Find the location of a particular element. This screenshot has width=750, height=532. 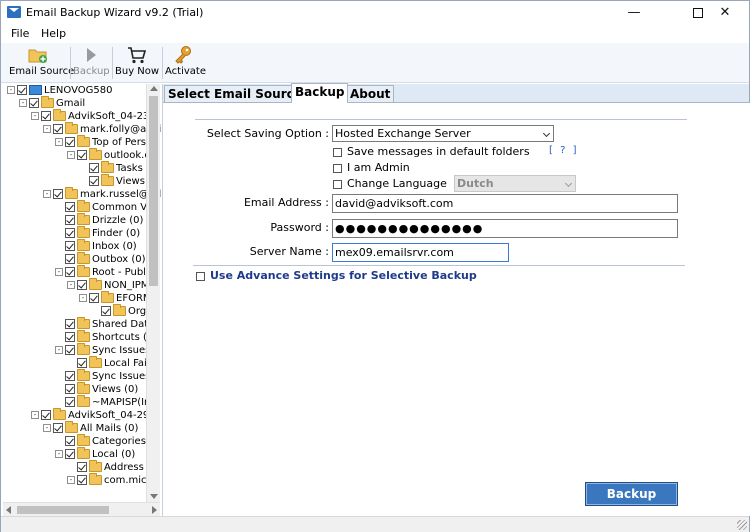

tree-item: Local Failu is located at coordinates (116, 363).